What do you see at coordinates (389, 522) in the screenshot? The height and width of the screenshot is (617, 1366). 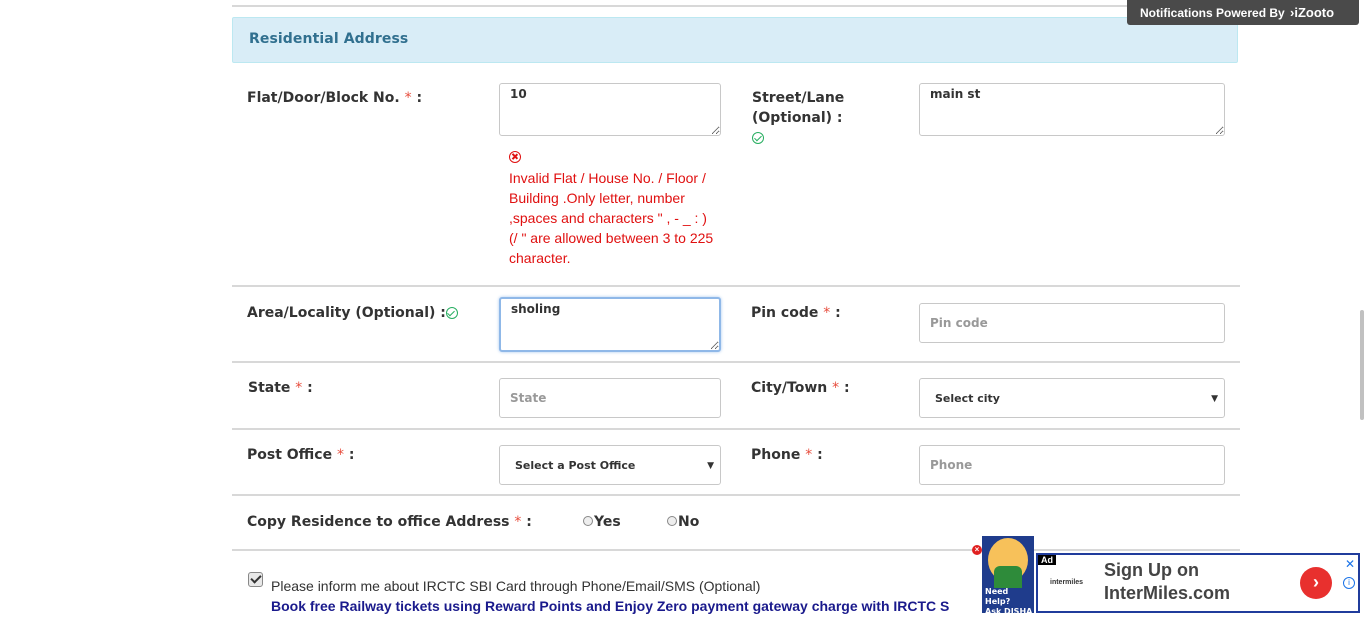 I see `copy-address-label: Copy Residence to office Address * :` at bounding box center [389, 522].